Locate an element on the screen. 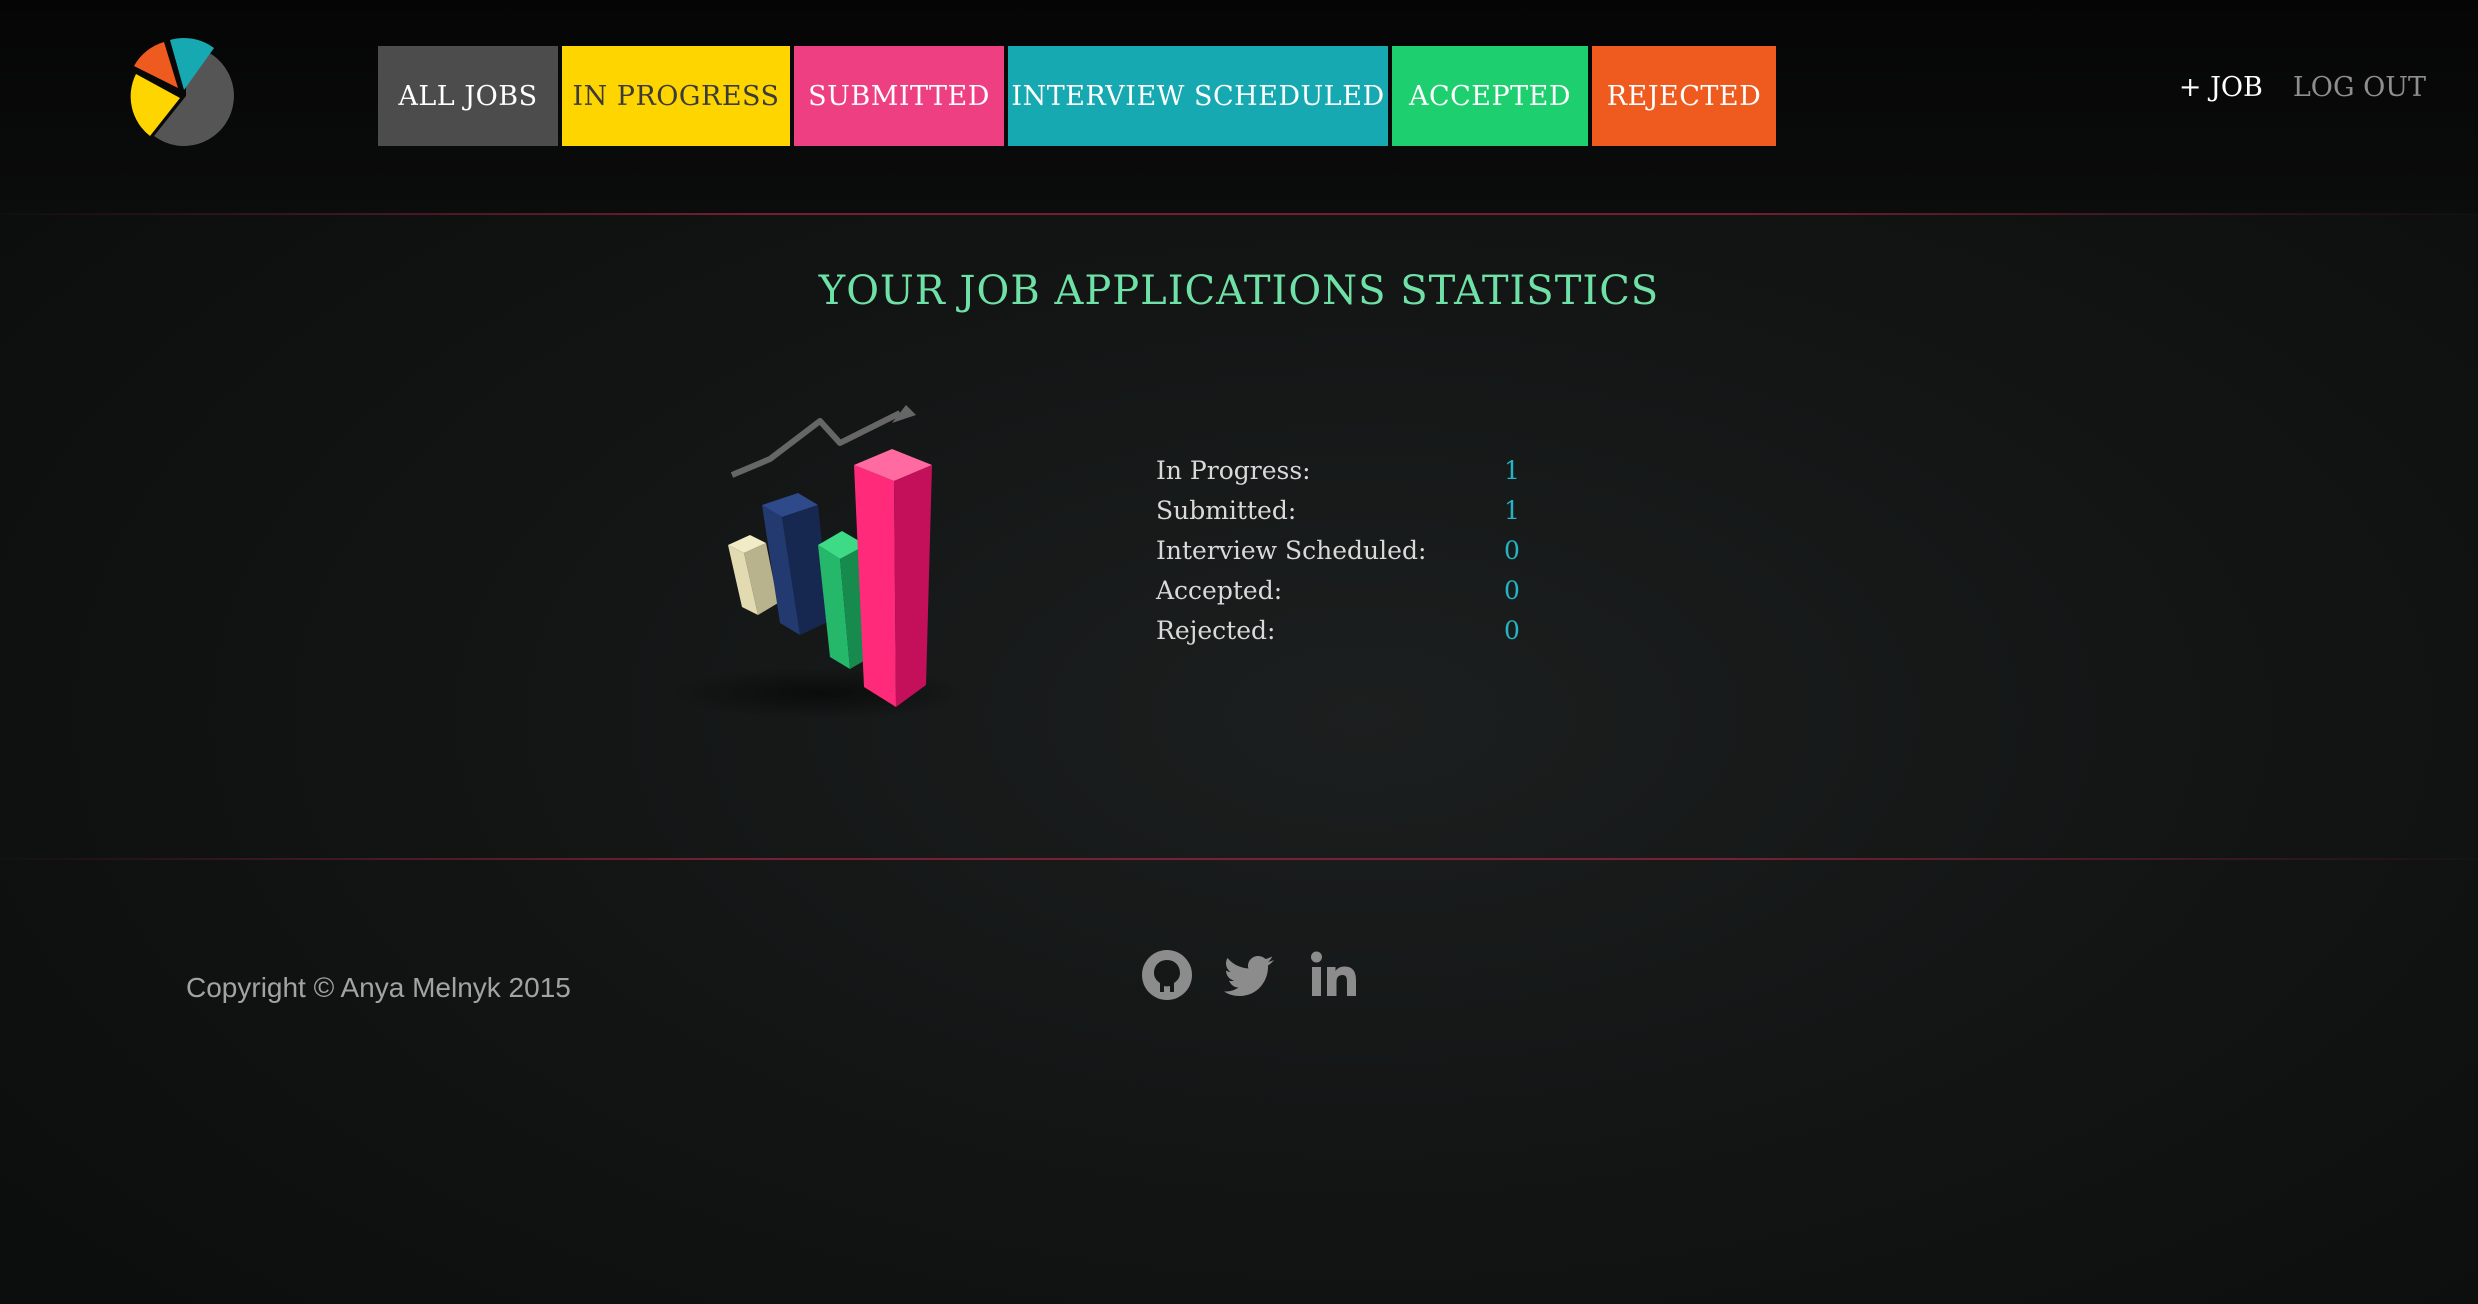 The image size is (2478, 1304). stat-in-progress: In Progress: 1 is located at coordinates (1366, 470).